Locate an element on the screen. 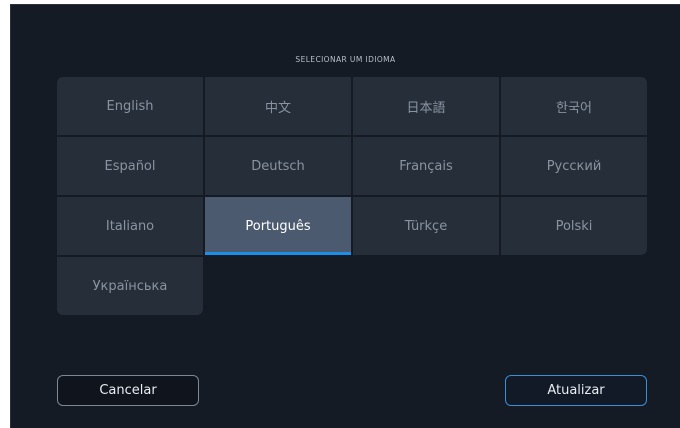 This screenshot has width=680, height=428. language-label: English is located at coordinates (130, 106).